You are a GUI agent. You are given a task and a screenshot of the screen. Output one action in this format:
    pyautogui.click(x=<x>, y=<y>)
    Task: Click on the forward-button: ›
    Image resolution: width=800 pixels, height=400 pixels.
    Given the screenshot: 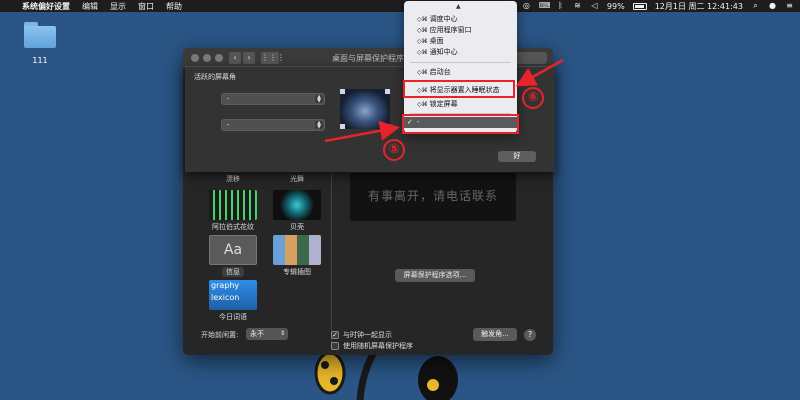 What is the action you would take?
    pyautogui.click(x=249, y=58)
    